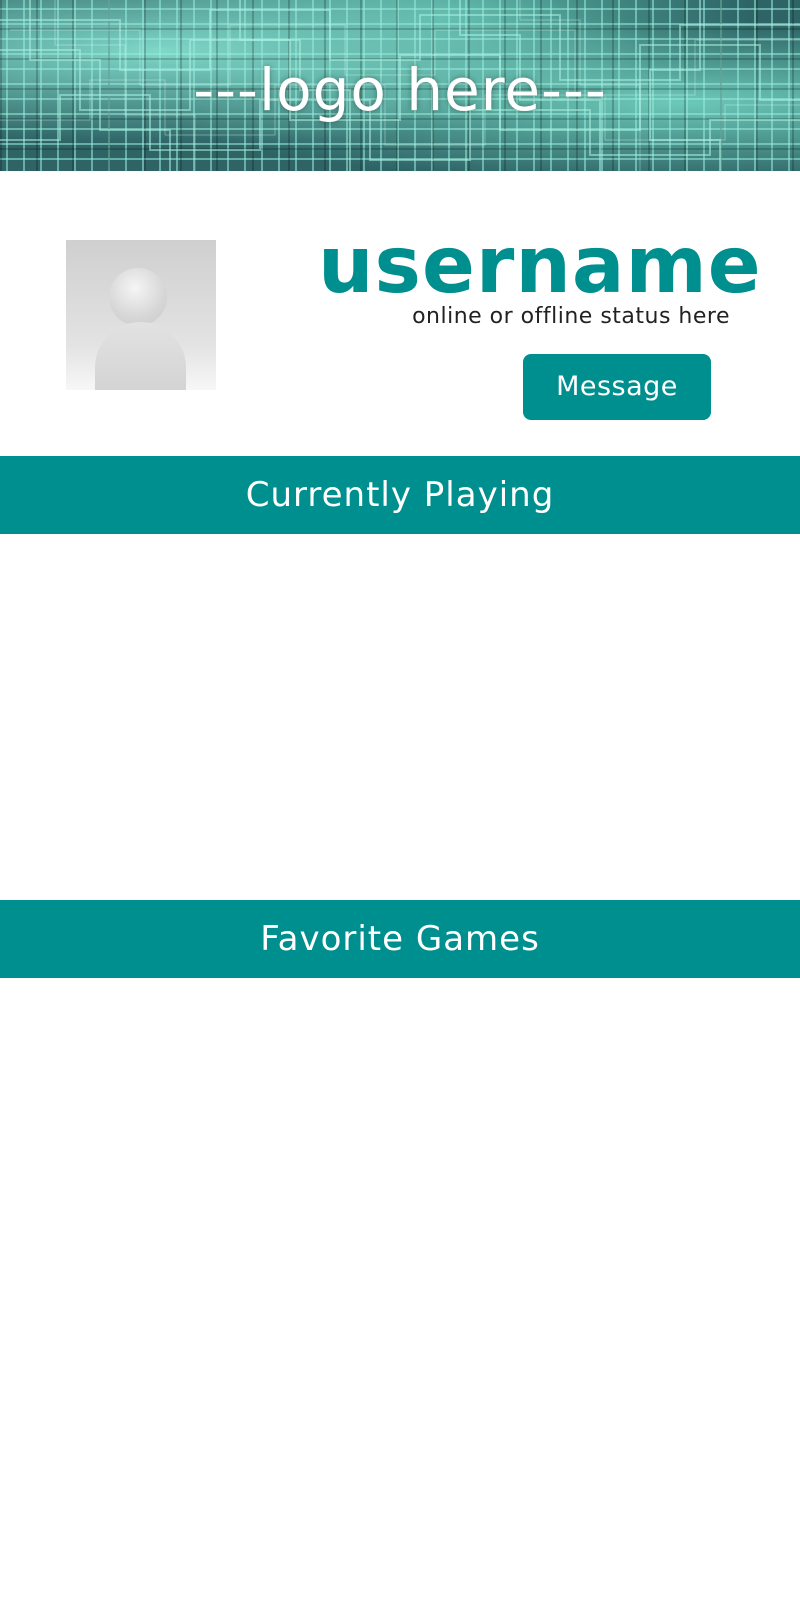 The width and height of the screenshot is (800, 1600). Describe the element at coordinates (400, 90) in the screenshot. I see `logo-placeholder: ---logo here---` at that location.